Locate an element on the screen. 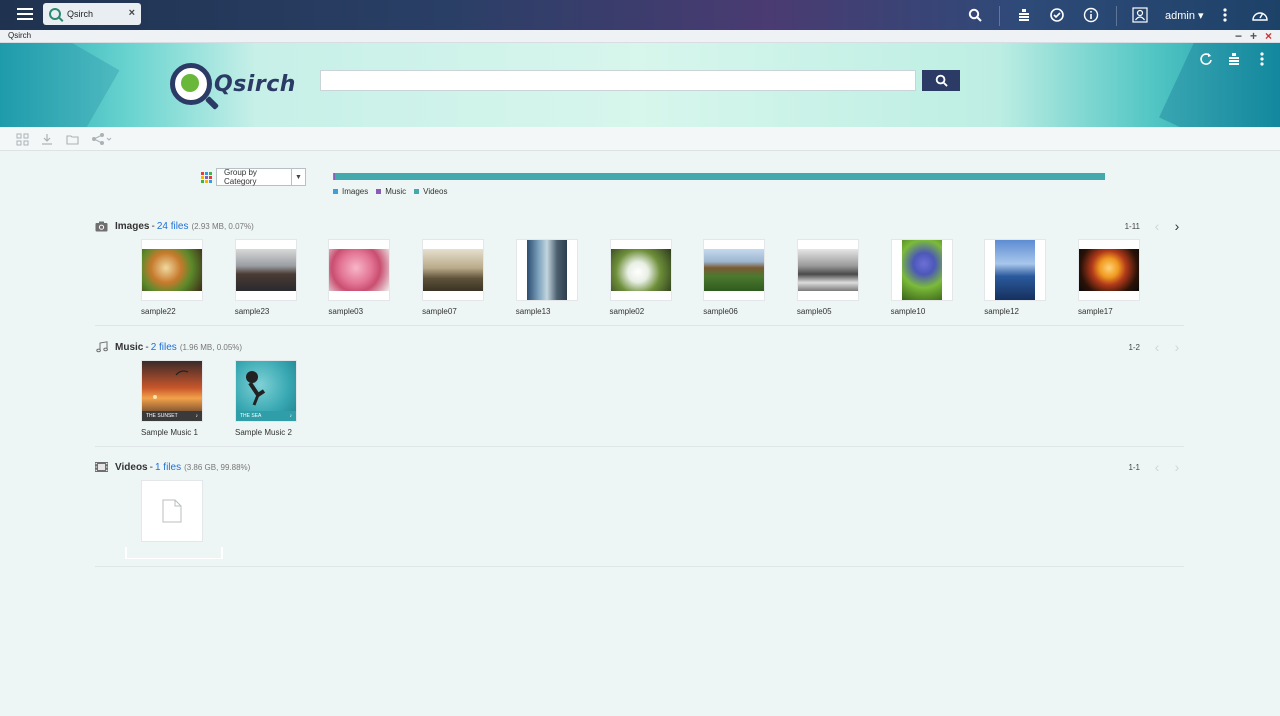 The image size is (1280, 716). minimize-button: − is located at coordinates (1238, 36).